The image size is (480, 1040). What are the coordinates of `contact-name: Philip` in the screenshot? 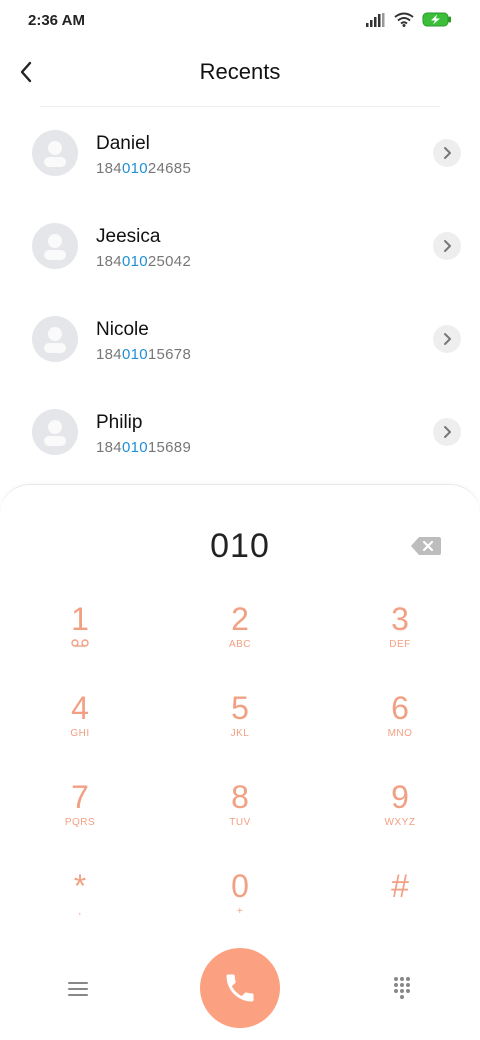 It's located at (119, 422).